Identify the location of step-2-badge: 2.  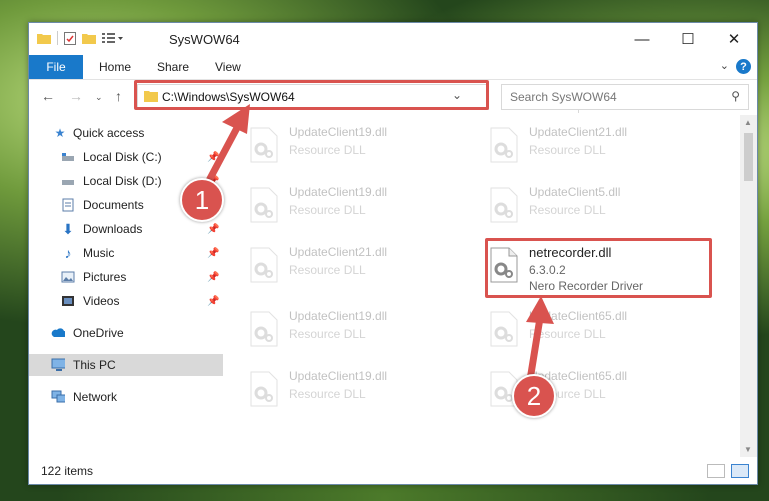
(534, 396).